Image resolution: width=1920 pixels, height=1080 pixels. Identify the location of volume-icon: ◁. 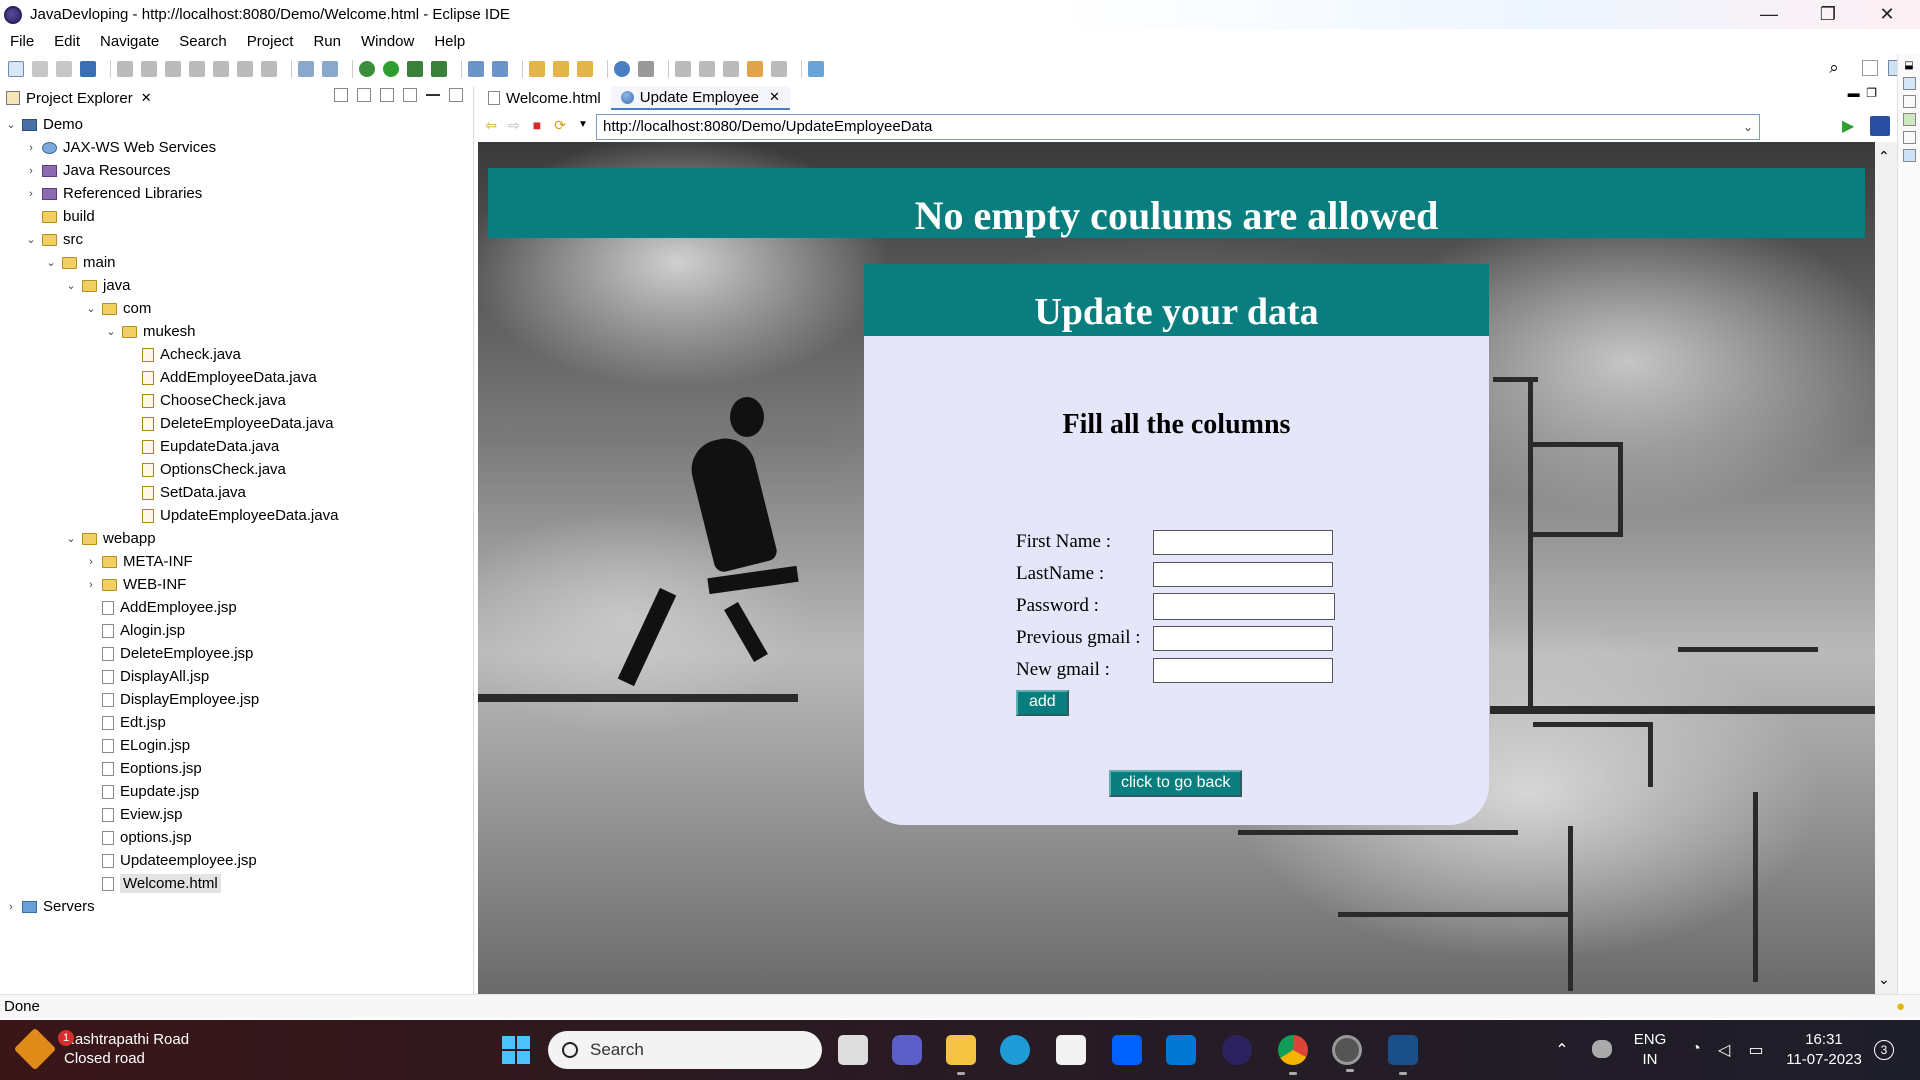
(1724, 1049).